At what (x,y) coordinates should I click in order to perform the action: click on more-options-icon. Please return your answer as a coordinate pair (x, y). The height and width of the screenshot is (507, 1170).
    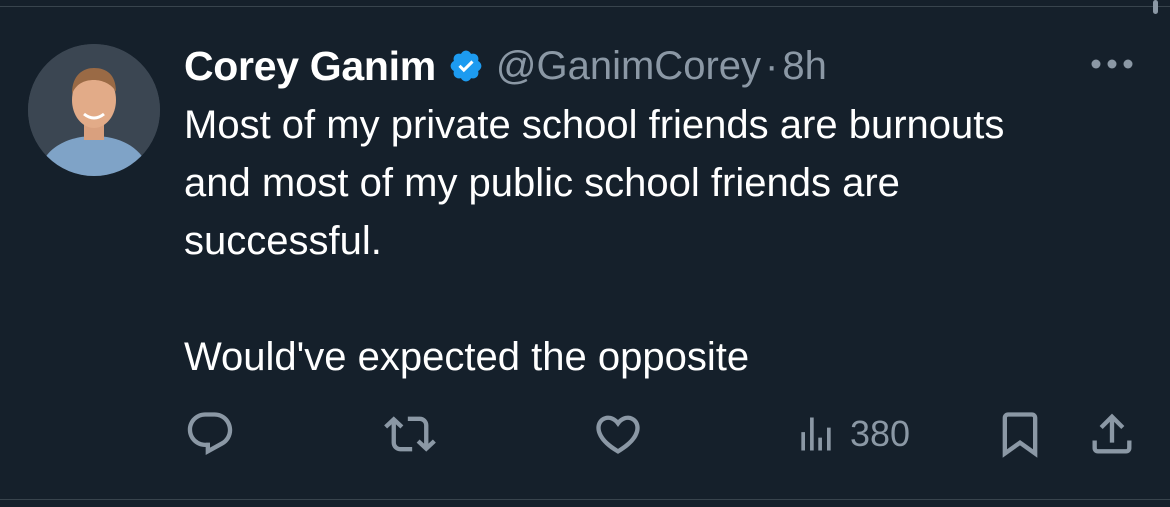
    Looking at the image, I should click on (1112, 64).